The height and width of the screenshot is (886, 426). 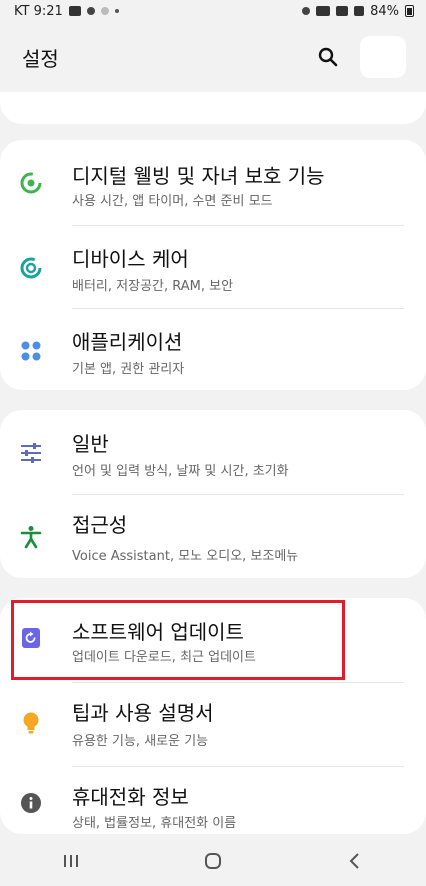 What do you see at coordinates (143, 713) in the screenshot?
I see `menu-item-title: 팁과 사용 설명서` at bounding box center [143, 713].